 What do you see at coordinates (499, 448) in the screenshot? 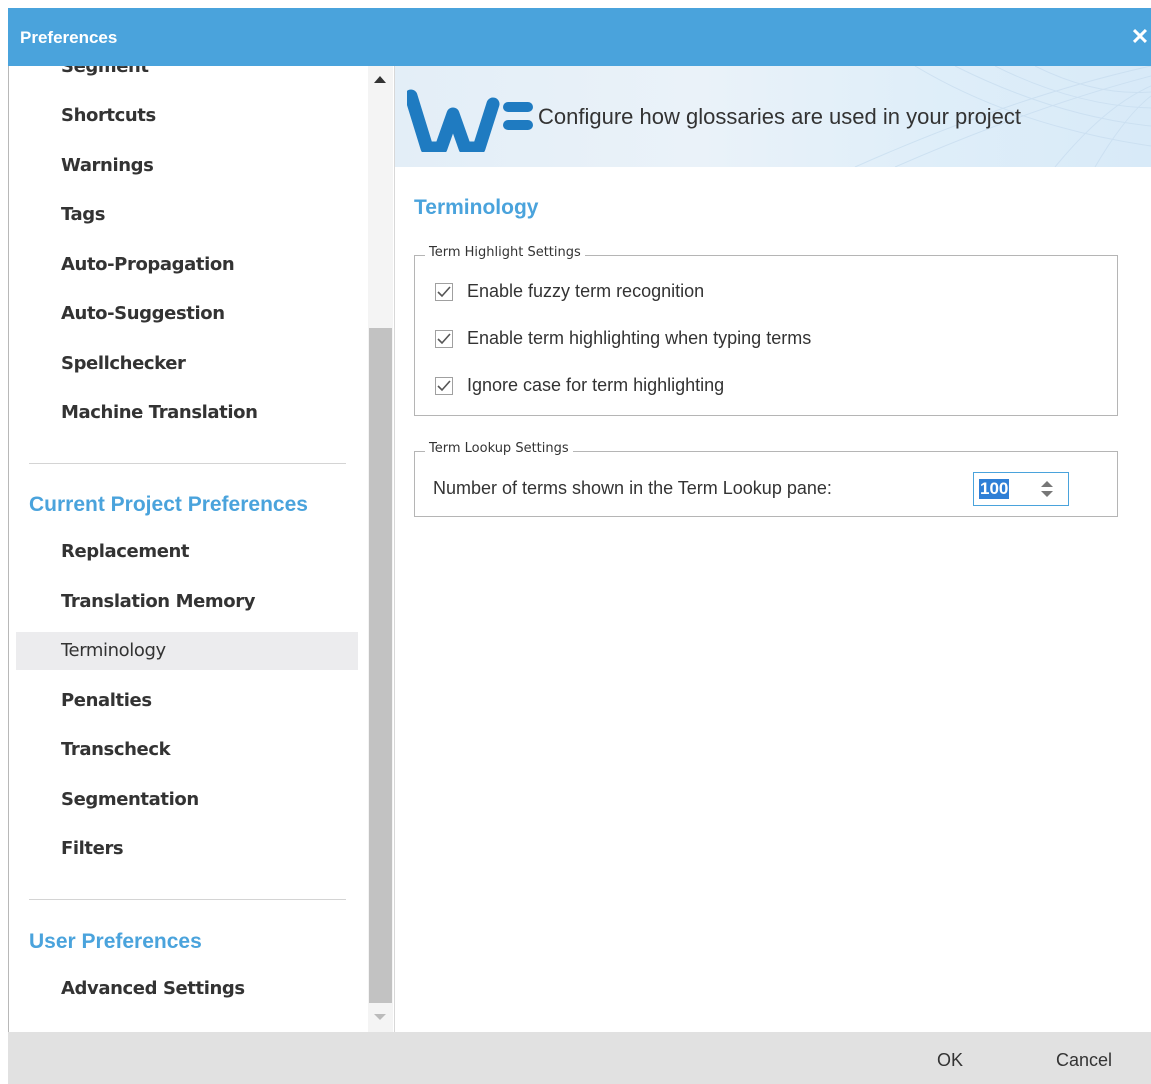
I see `group-label: Term Lookup Settings` at bounding box center [499, 448].